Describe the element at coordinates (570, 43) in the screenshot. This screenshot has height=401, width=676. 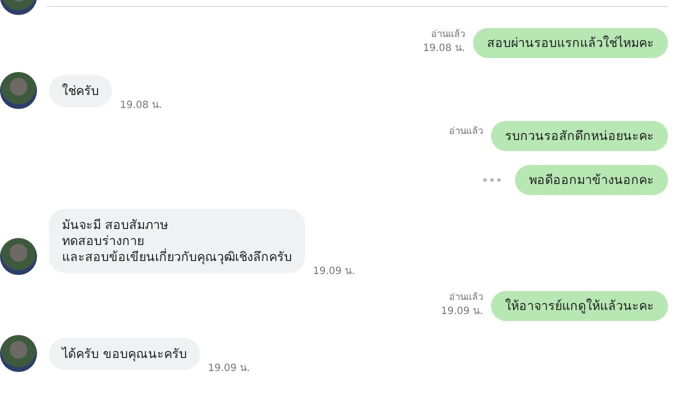
I see `message-bubble: สอบผ่านรอบแรกแล้วใช่ไหมคะ` at that location.